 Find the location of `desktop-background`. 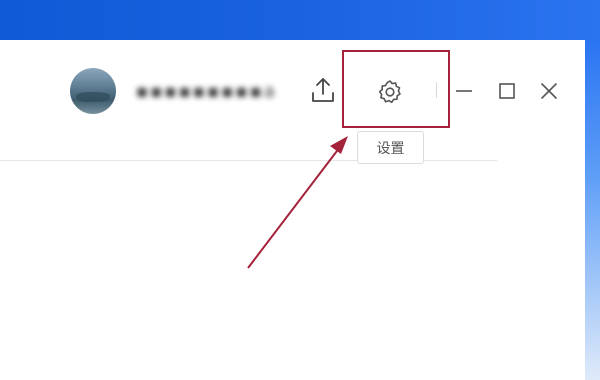

desktop-background is located at coordinates (300, 20).